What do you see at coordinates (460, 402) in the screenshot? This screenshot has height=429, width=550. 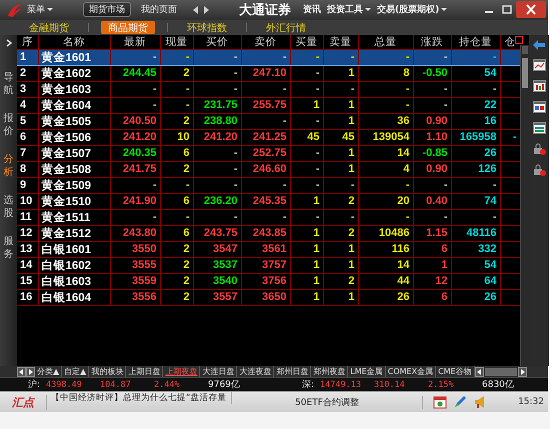 I see `pen-icon` at bounding box center [460, 402].